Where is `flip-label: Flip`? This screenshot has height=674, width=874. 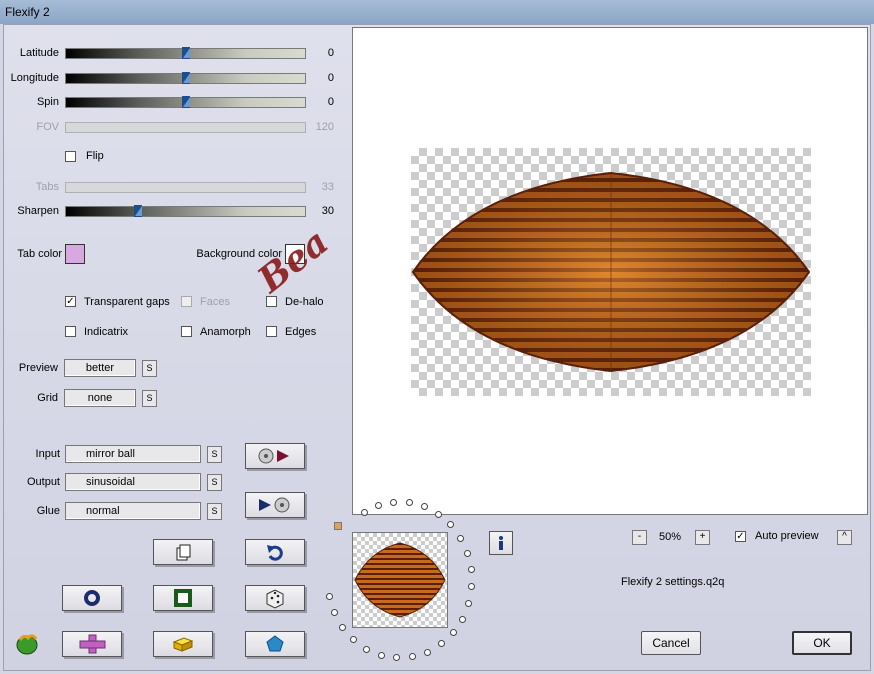 flip-label: Flip is located at coordinates (95, 156).